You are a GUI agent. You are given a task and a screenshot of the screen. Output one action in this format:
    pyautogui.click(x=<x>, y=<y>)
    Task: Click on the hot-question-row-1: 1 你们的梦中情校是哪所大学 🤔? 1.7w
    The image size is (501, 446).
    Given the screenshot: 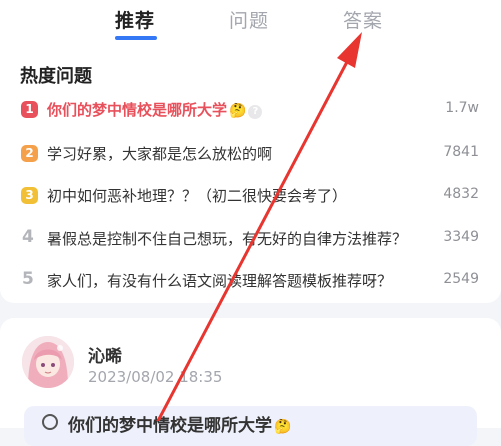 What is the action you would take?
    pyautogui.click(x=250, y=110)
    